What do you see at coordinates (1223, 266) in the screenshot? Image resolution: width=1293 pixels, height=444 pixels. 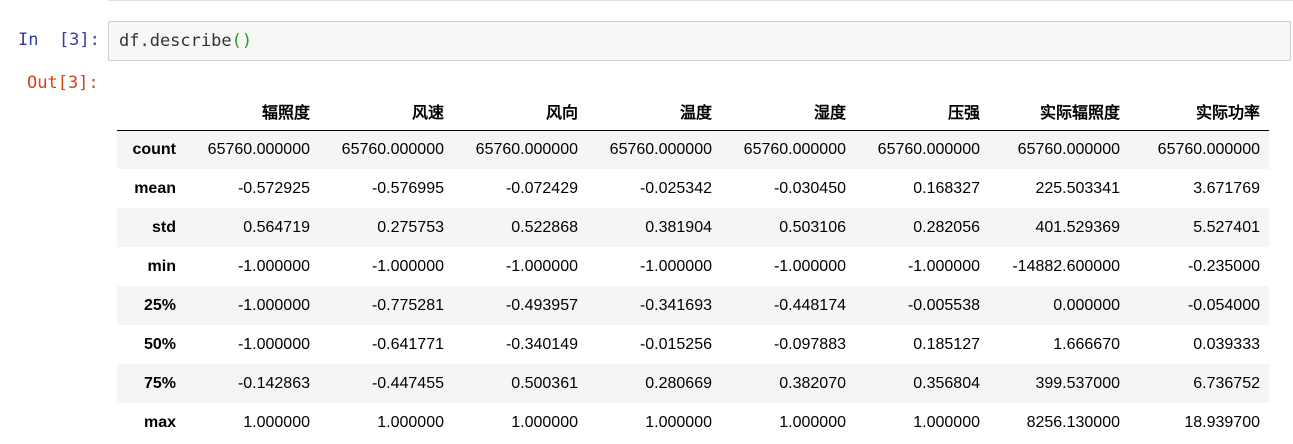 I see `table-cell: -0.235000` at bounding box center [1223, 266].